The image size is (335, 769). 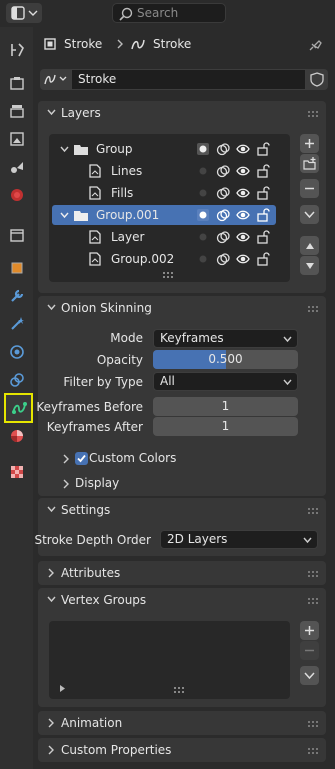 I want to click on layer-name: Group, so click(x=114, y=149).